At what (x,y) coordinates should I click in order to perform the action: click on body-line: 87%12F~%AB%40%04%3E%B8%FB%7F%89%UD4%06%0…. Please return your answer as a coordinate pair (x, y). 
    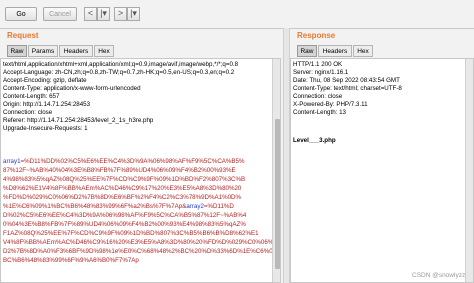
    Looking at the image, I should click on (119, 170).